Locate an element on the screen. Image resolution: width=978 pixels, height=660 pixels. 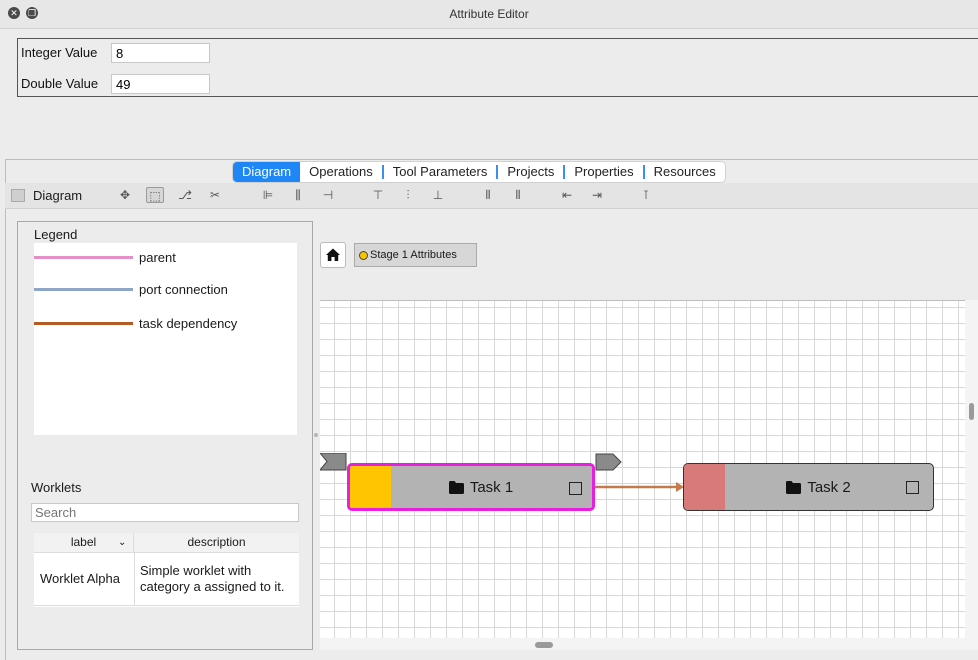
select-tool-icon: ⬚ is located at coordinates (155, 195).